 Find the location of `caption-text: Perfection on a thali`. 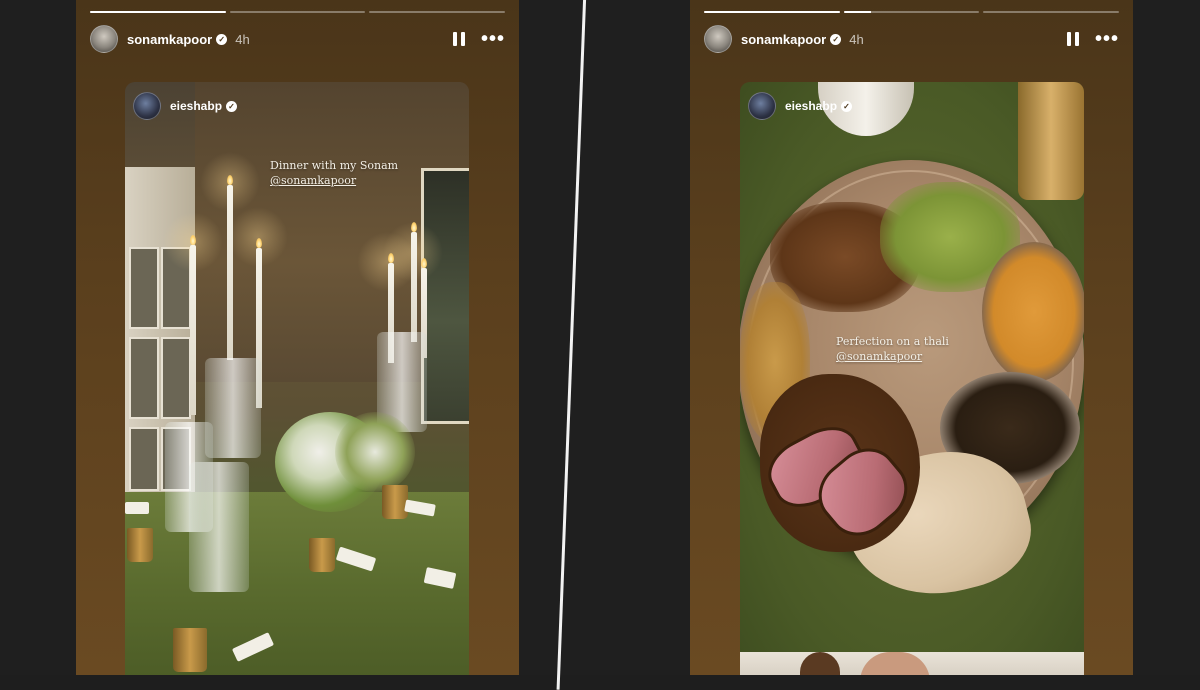

caption-text: Perfection on a thali is located at coordinates (892, 341).